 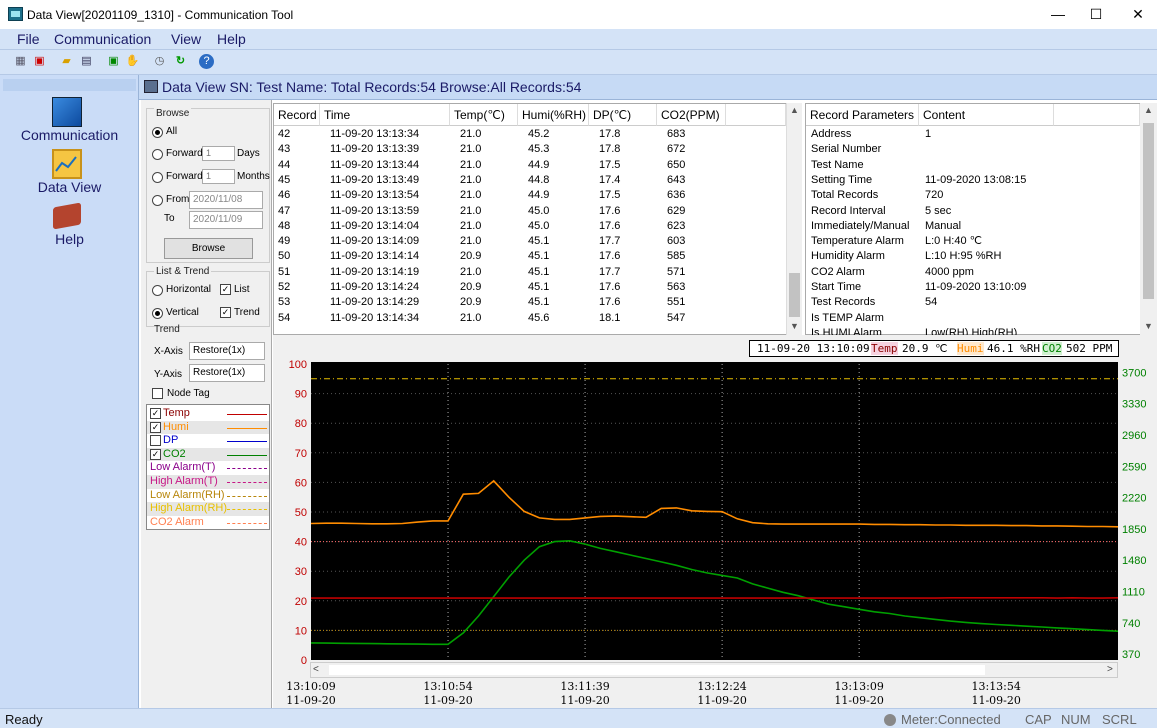 I want to click on legend-row-humi: ✓ Humi, so click(x=208, y=427).